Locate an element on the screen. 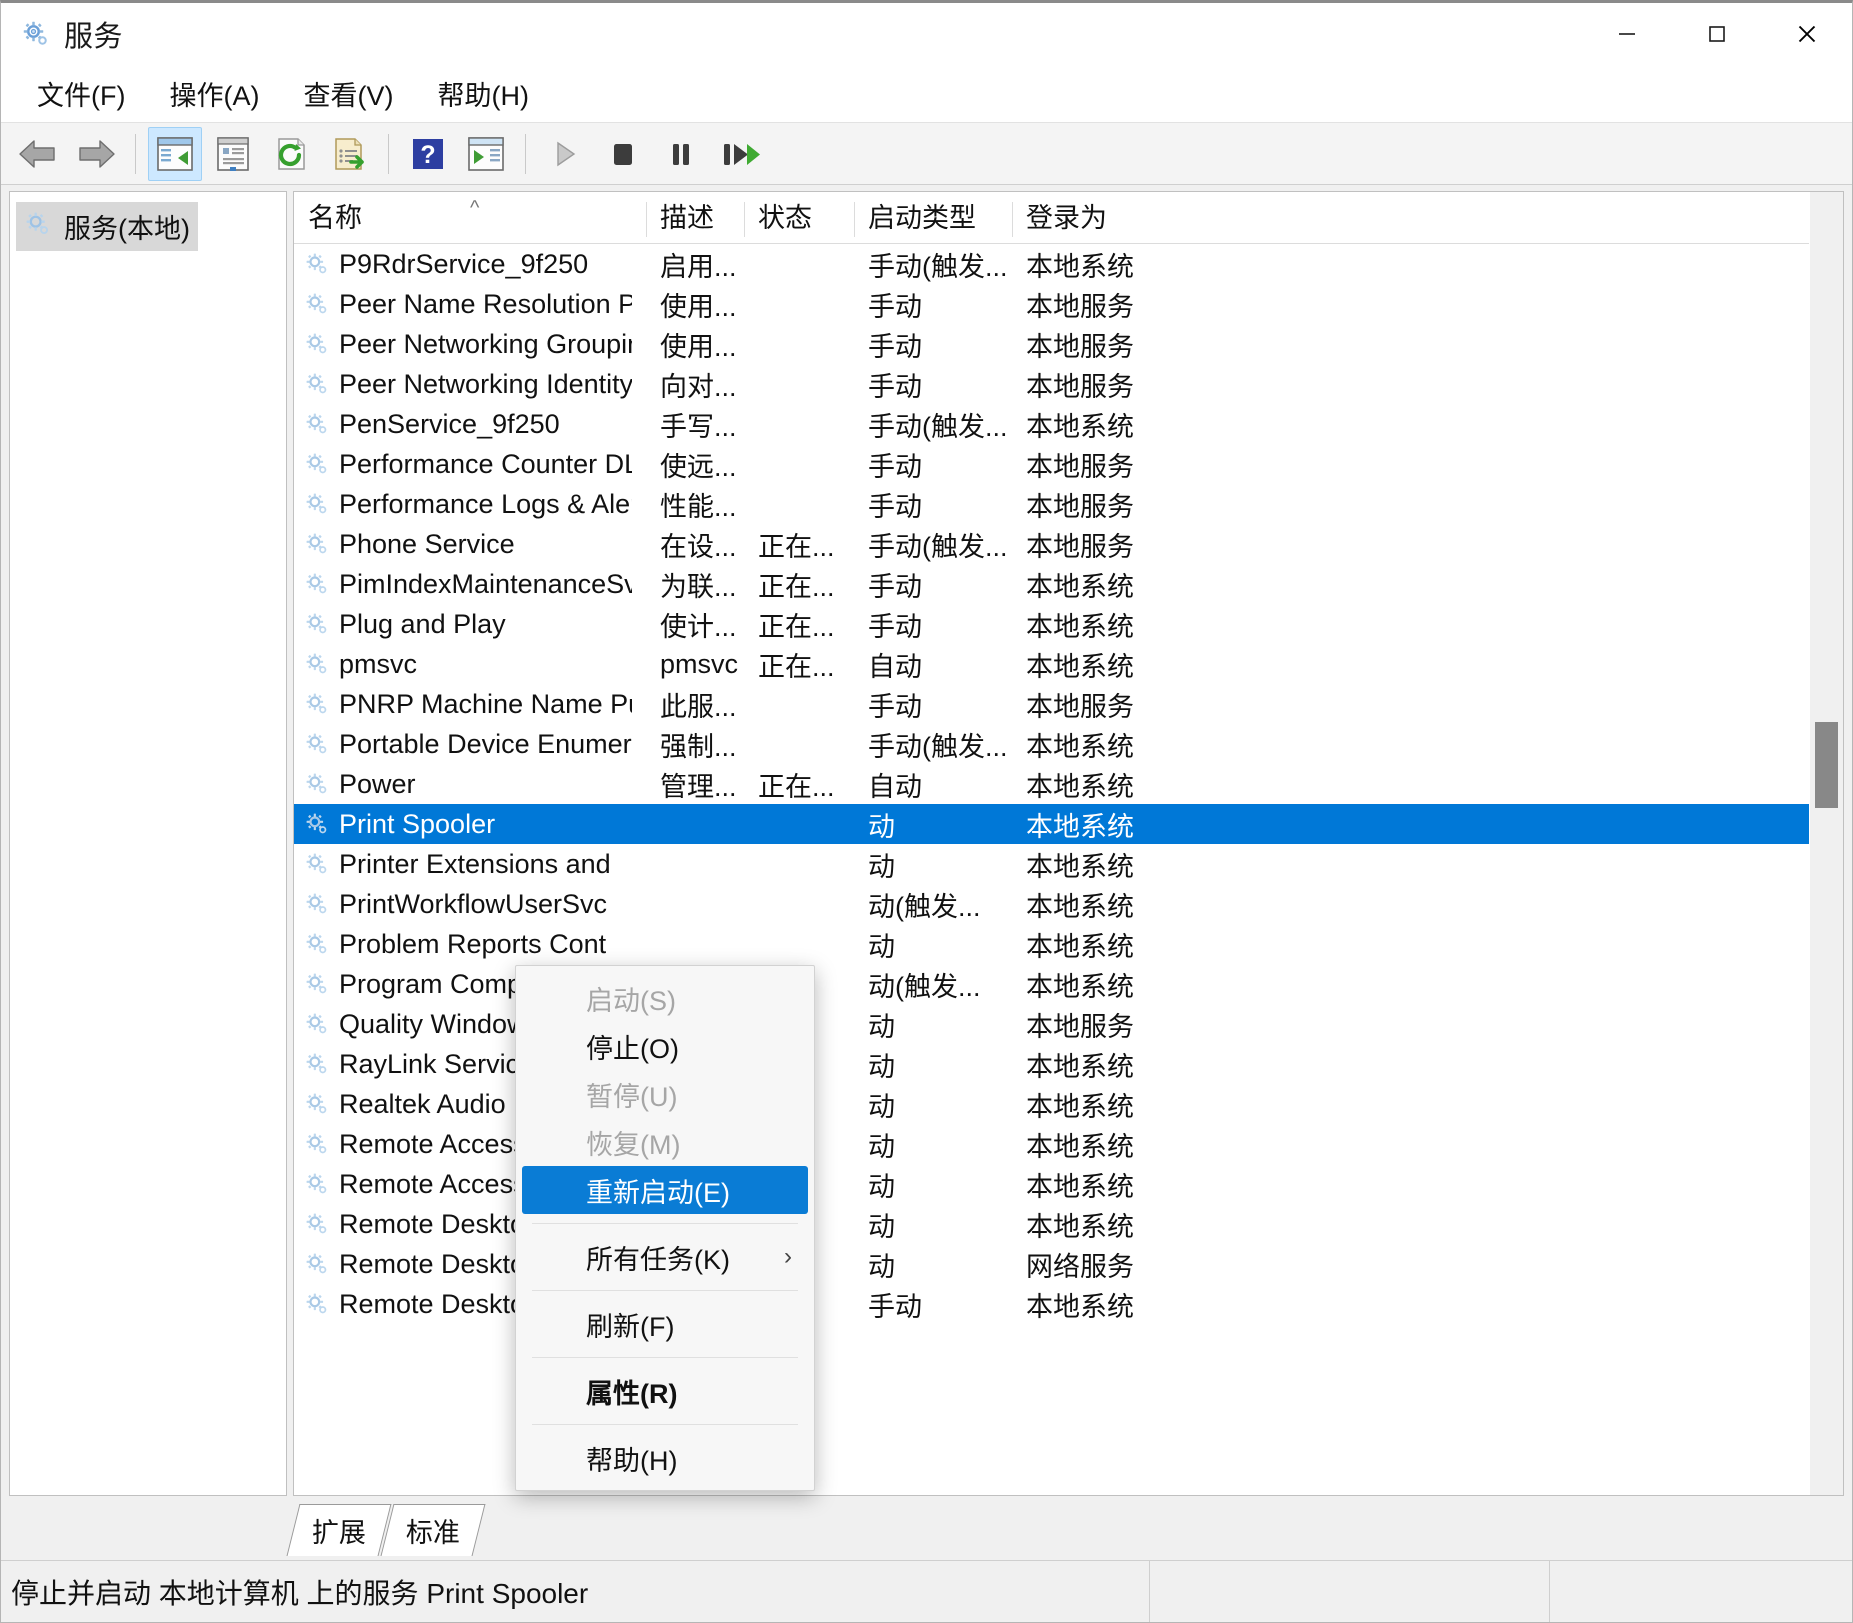 This screenshot has width=1853, height=1623. context-menu-item-label: 恢复(M) is located at coordinates (633, 1144).